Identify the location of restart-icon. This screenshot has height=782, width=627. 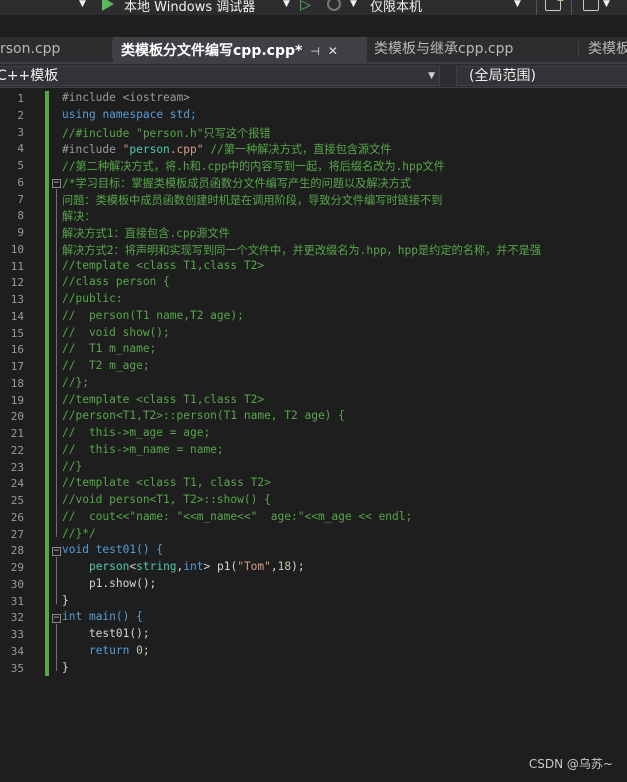
(334, 5).